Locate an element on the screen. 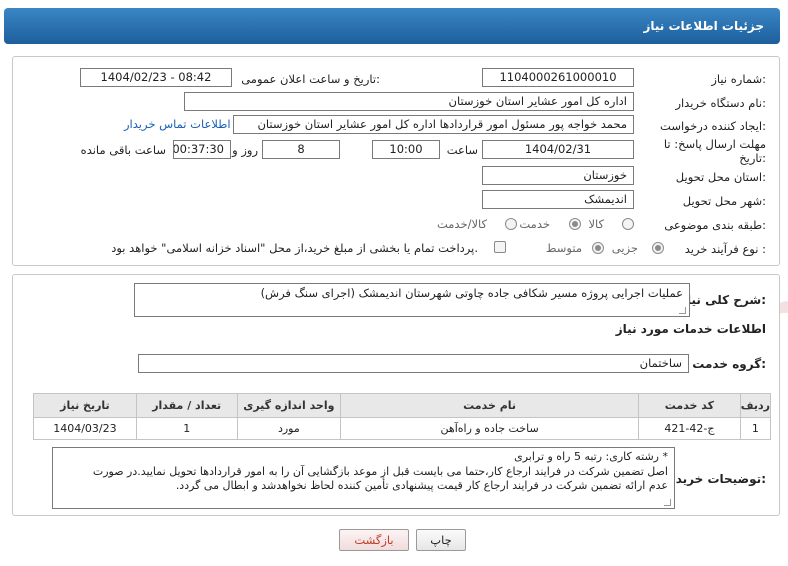 The image size is (788, 566). page-title: جزئیات اطلاعات نیاز is located at coordinates (703, 26).